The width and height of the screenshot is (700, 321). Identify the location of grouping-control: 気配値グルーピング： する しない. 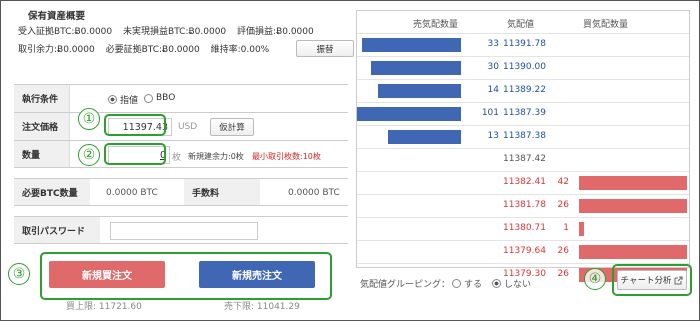
(445, 283).